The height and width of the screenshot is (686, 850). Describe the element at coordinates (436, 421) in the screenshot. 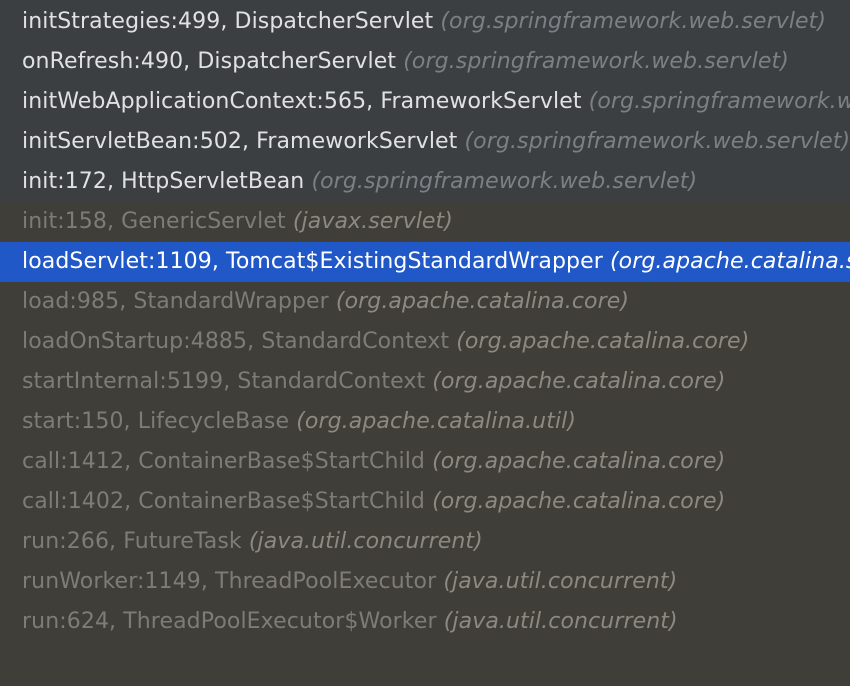

I see `frame-package: (org.apache.catalina.util)` at that location.